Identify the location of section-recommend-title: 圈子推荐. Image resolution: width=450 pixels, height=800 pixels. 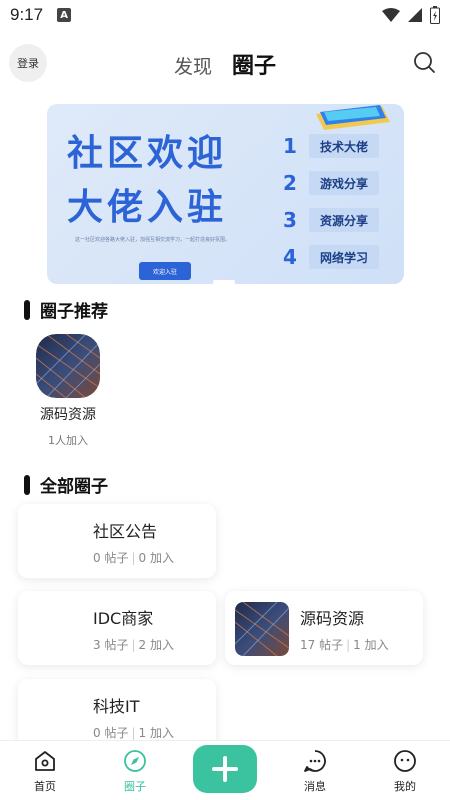
(74, 312).